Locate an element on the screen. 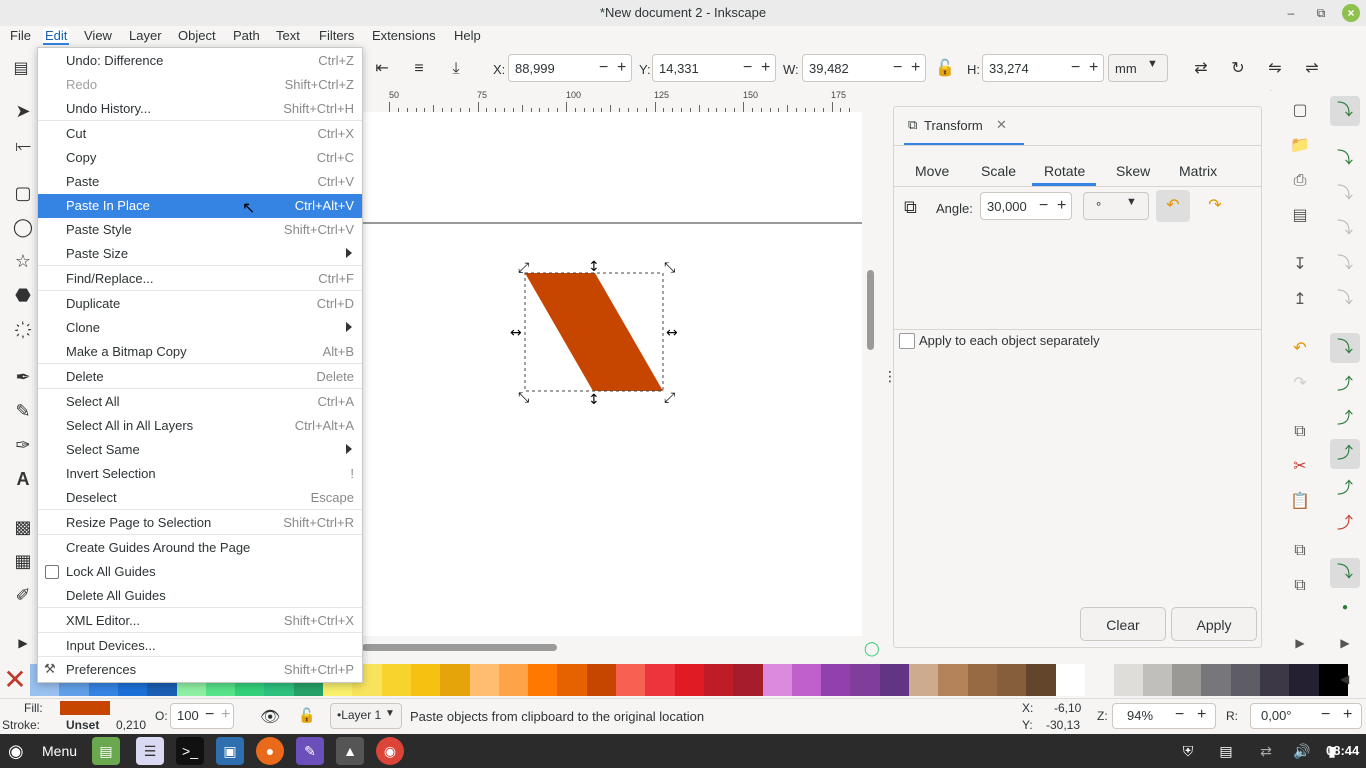 The height and width of the screenshot is (768, 1366). tab-move: Move is located at coordinates (932, 171).